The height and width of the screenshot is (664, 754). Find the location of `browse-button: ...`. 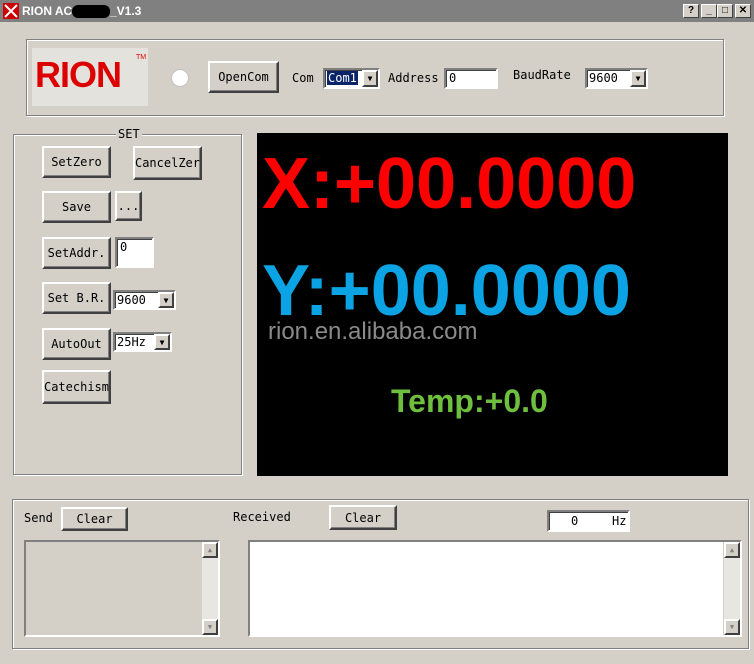

browse-button: ... is located at coordinates (128, 206).